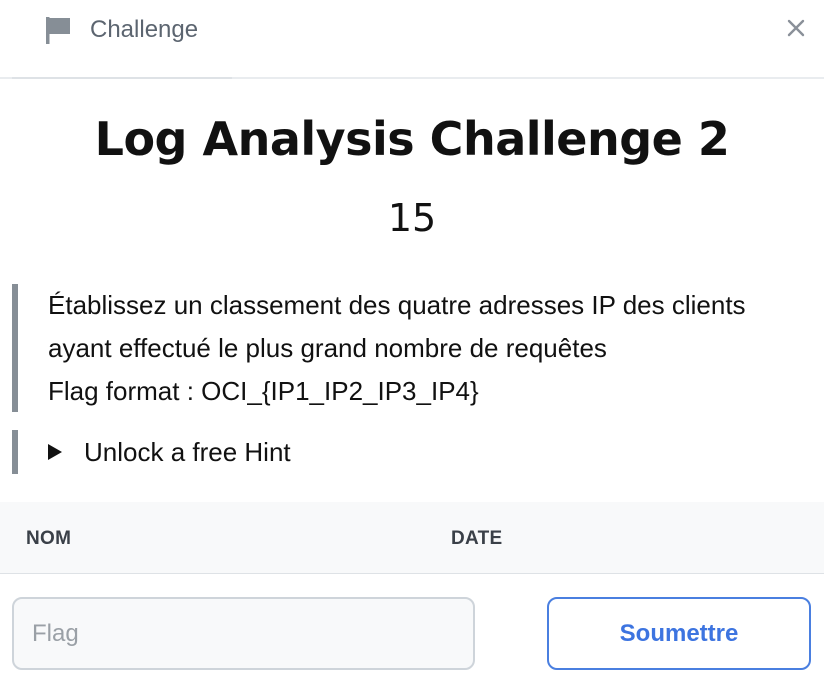 The height and width of the screenshot is (684, 824). What do you see at coordinates (144, 29) in the screenshot?
I see `tab-label: Challenge` at bounding box center [144, 29].